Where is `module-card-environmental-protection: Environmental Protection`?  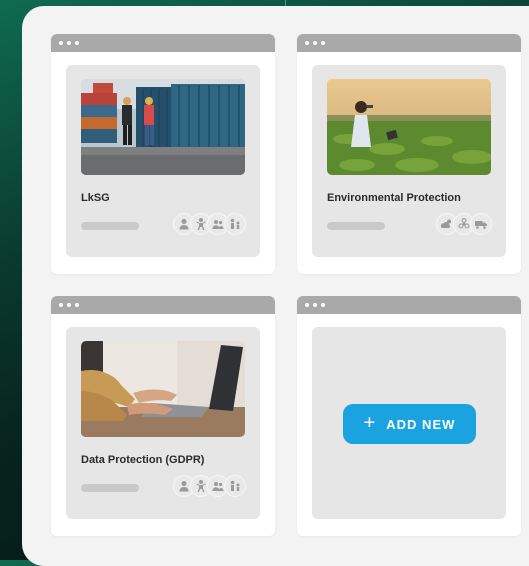
module-card-environmental-protection: Environmental Protection is located at coordinates (409, 161).